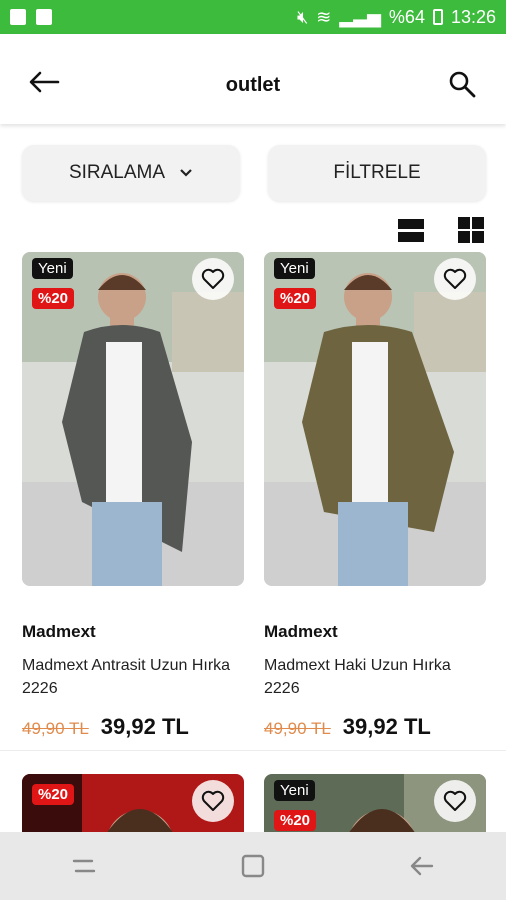 This screenshot has width=506, height=900. Describe the element at coordinates (253, 750) in the screenshot. I see `row-divider` at that location.